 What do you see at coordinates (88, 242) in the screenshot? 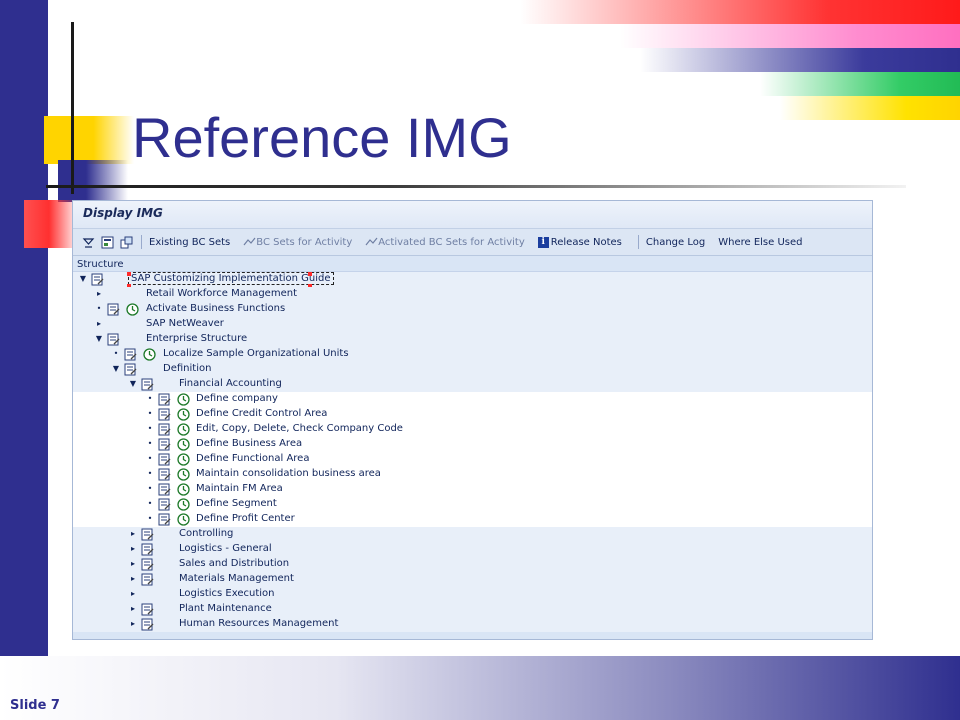
I see `expand-subtree-icon` at bounding box center [88, 242].